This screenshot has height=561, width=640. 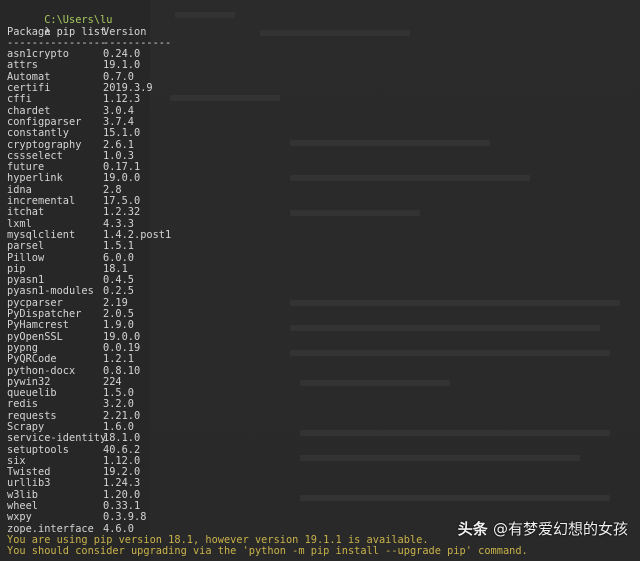 What do you see at coordinates (323, 404) in the screenshot?
I see `table-row: redis 3.2.0` at bounding box center [323, 404].